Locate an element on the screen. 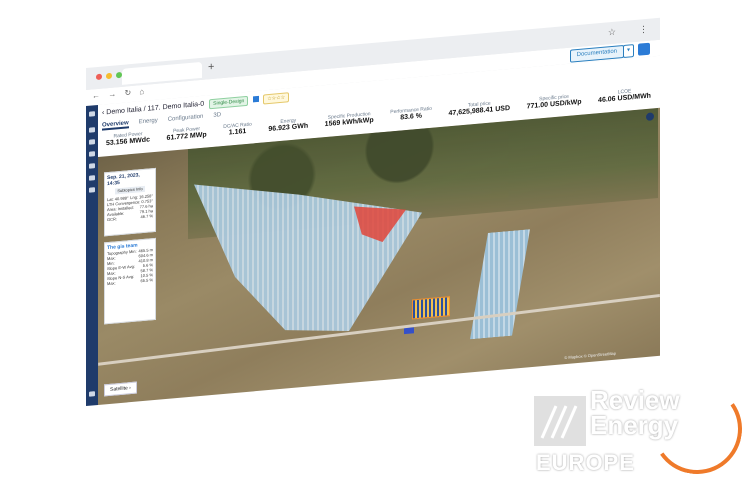 The height and width of the screenshot is (500, 750). window-controls is located at coordinates (109, 76).